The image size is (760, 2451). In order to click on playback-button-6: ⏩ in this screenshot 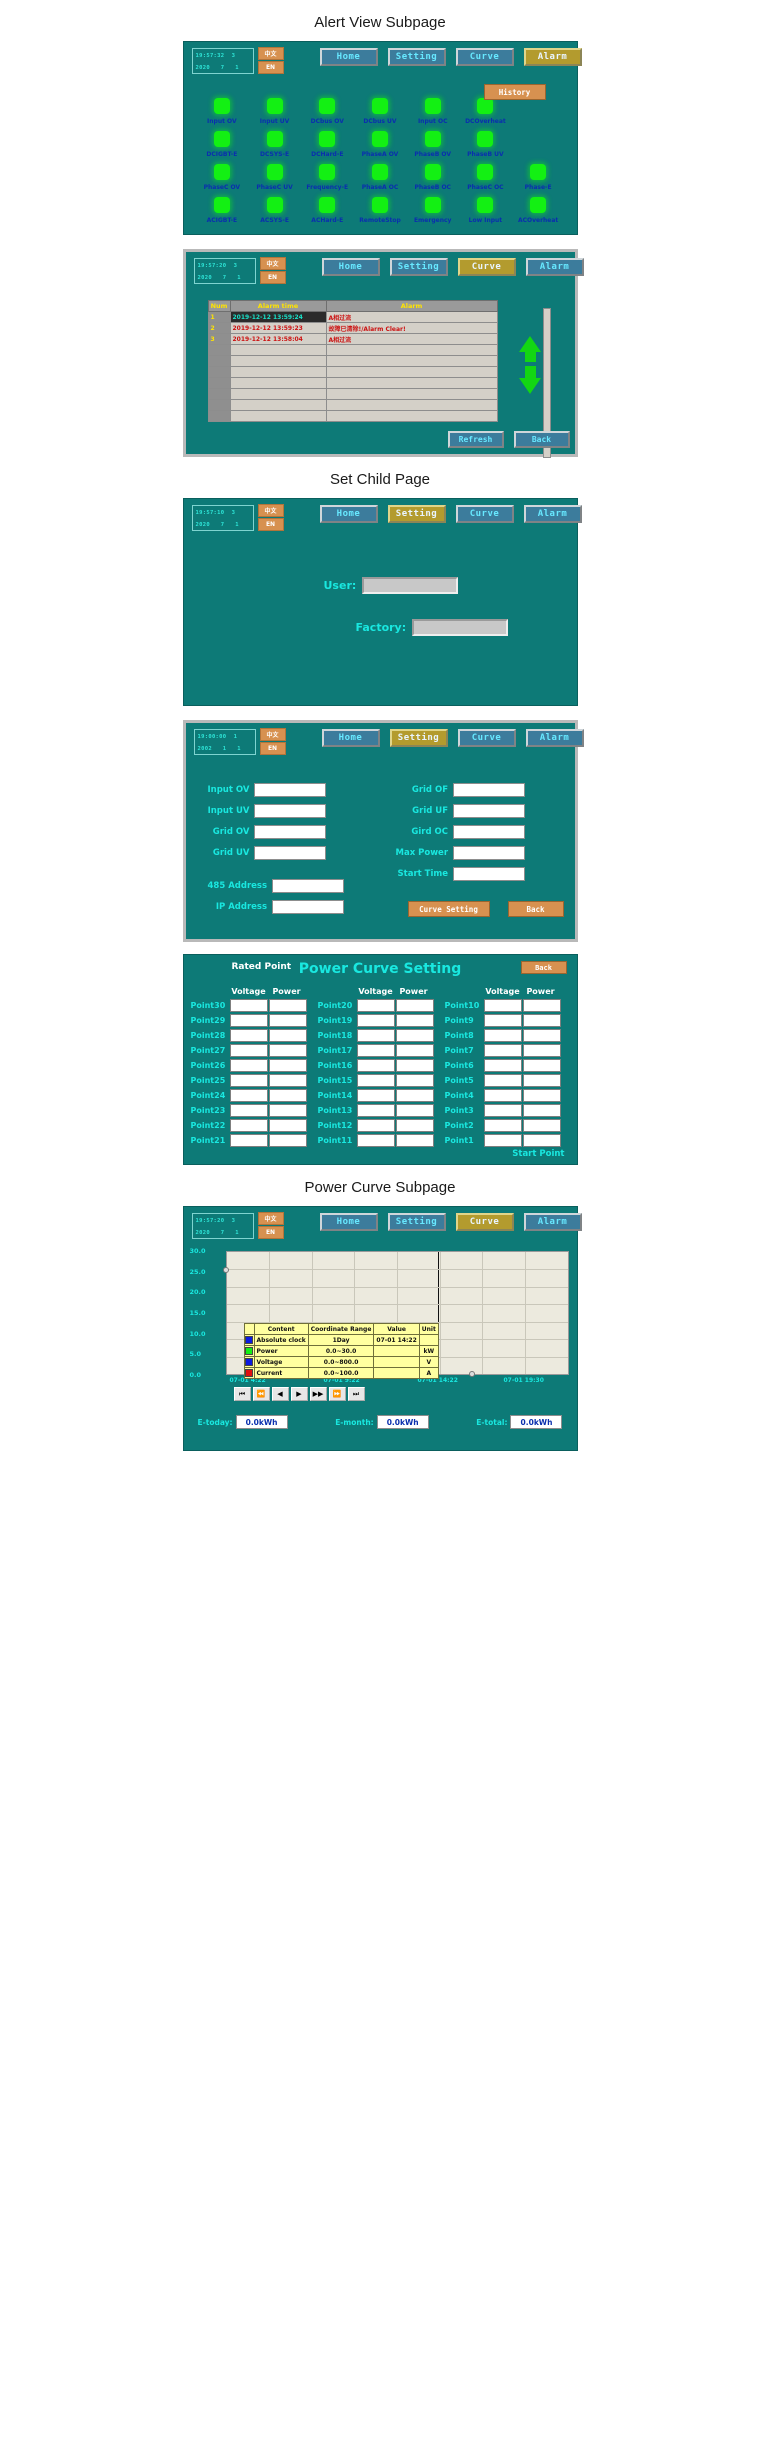, I will do `click(337, 1394)`.